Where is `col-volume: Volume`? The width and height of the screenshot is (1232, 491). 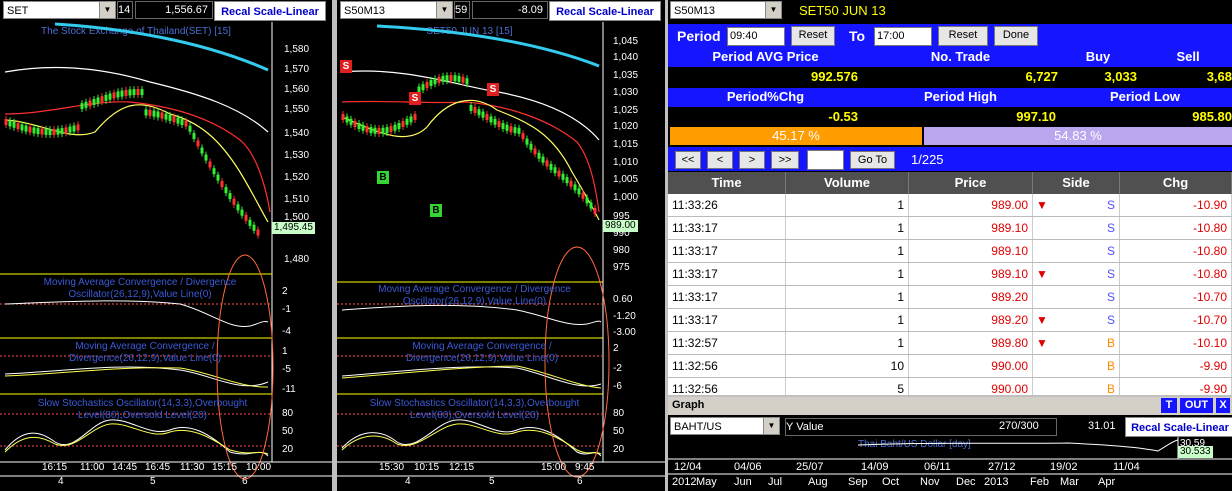
col-volume: Volume is located at coordinates (847, 183).